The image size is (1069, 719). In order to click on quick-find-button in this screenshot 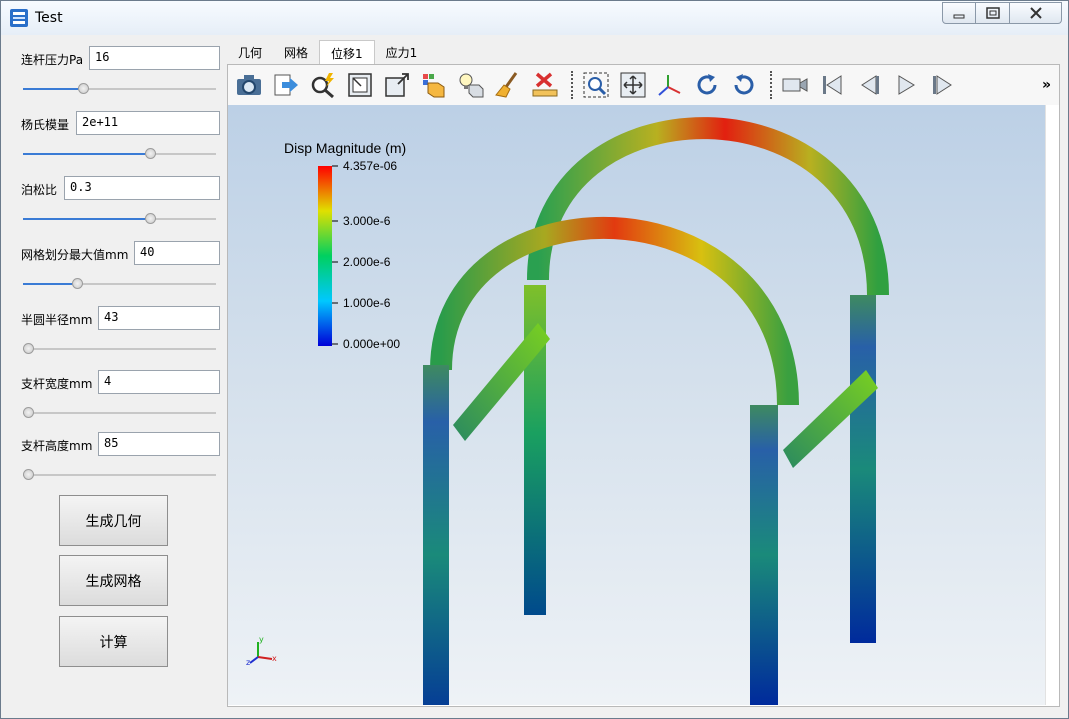, I will do `click(323, 85)`.